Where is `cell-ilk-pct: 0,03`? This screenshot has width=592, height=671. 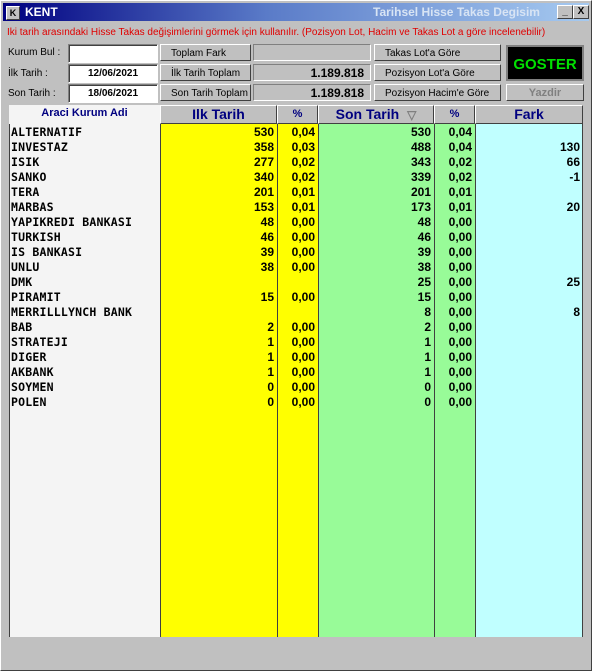 cell-ilk-pct: 0,03 is located at coordinates (303, 147).